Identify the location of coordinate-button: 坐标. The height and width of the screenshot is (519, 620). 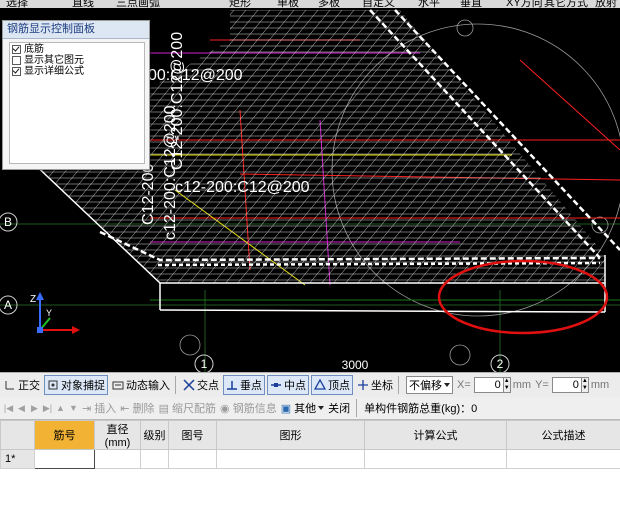
(375, 385).